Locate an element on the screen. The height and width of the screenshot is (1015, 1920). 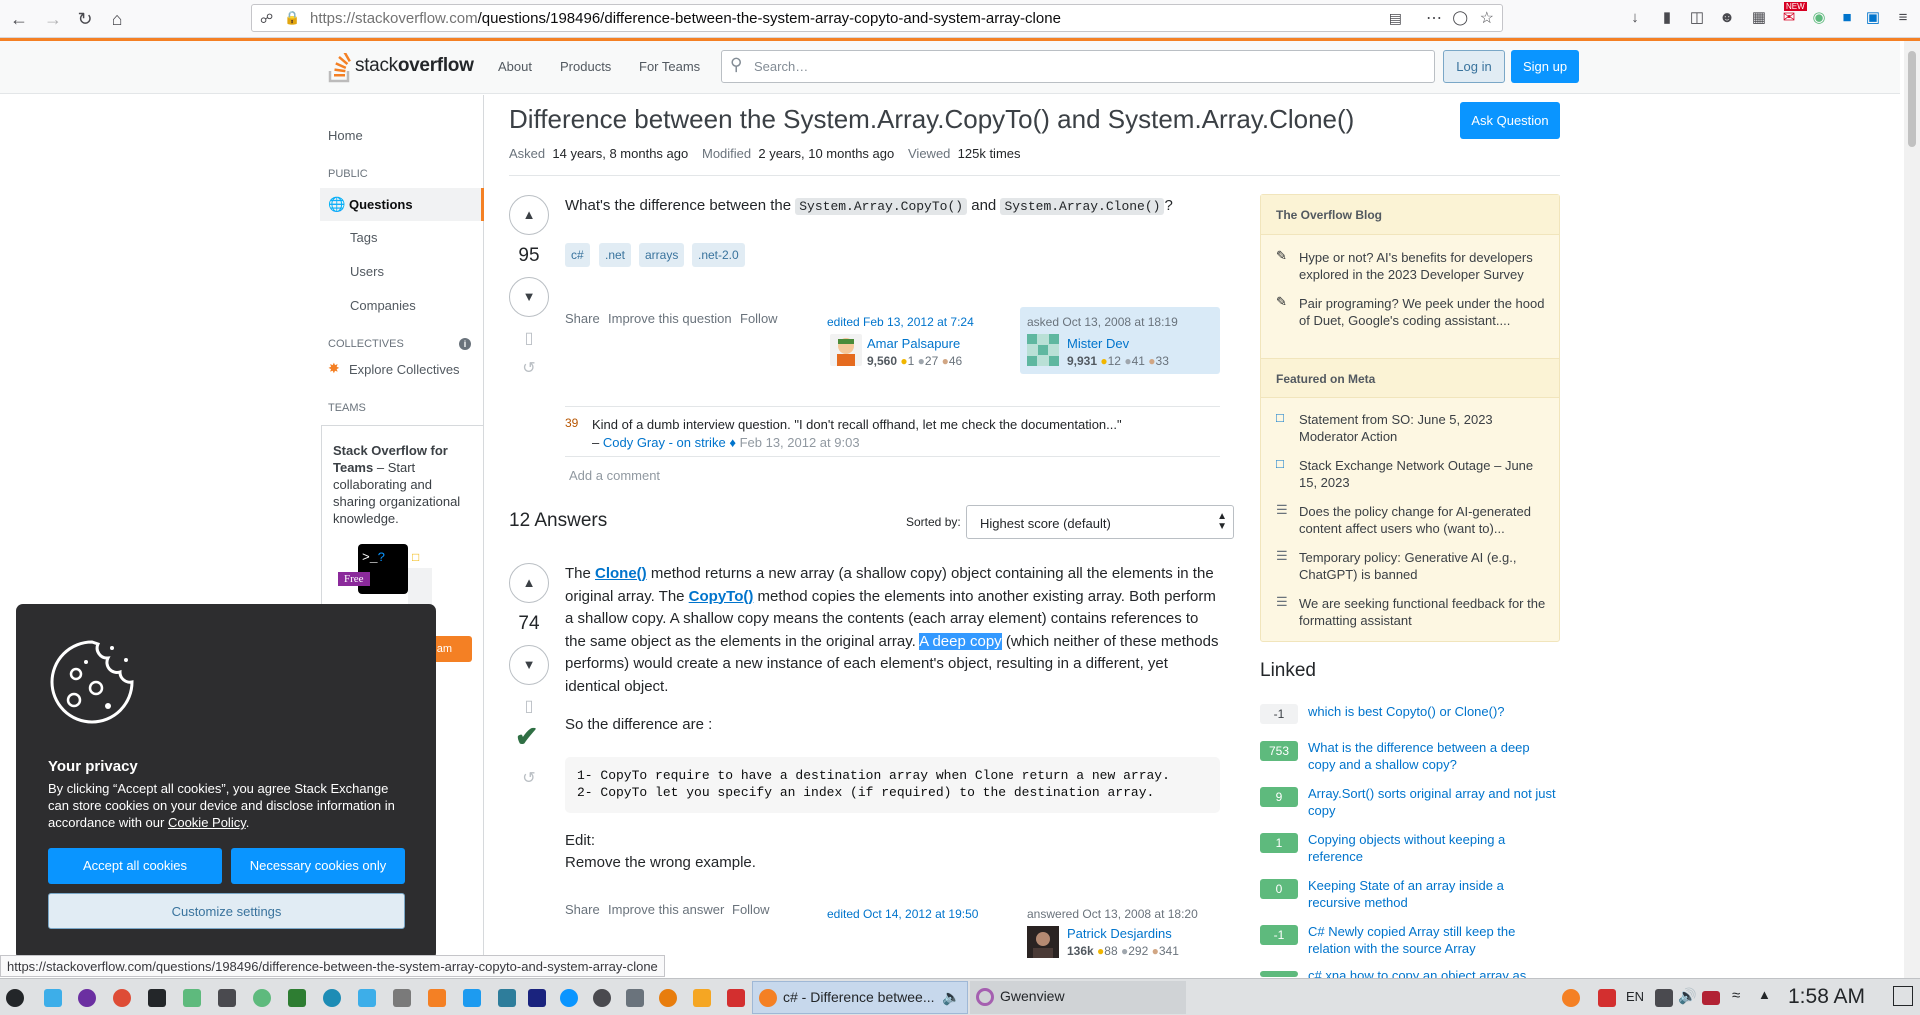
linked-score: 753 is located at coordinates (1279, 751).